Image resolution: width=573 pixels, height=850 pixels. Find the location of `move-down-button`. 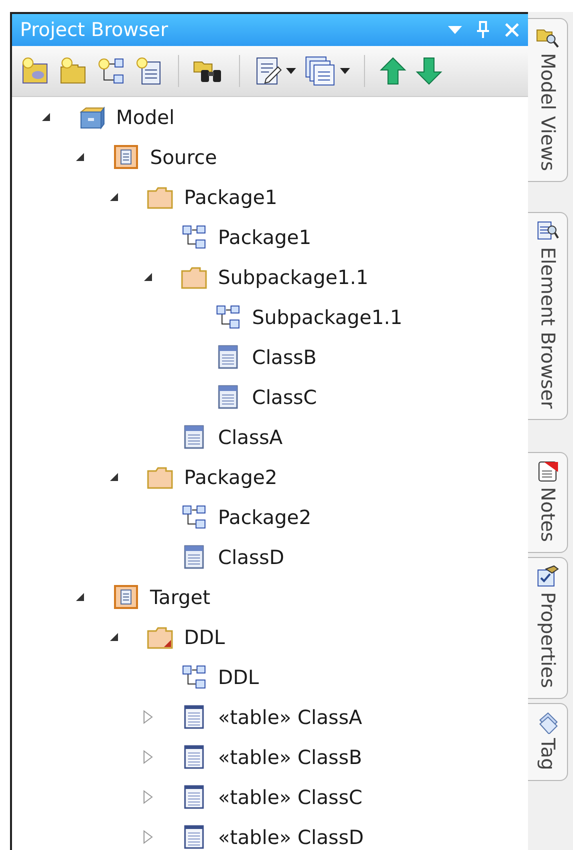

move-down-button is located at coordinates (429, 71).